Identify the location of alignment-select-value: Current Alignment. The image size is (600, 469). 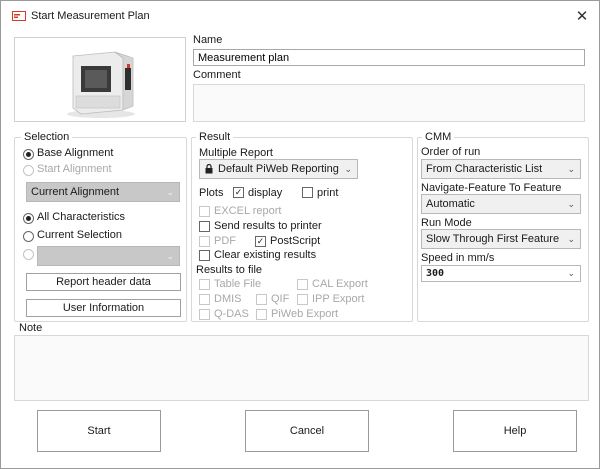
(75, 192).